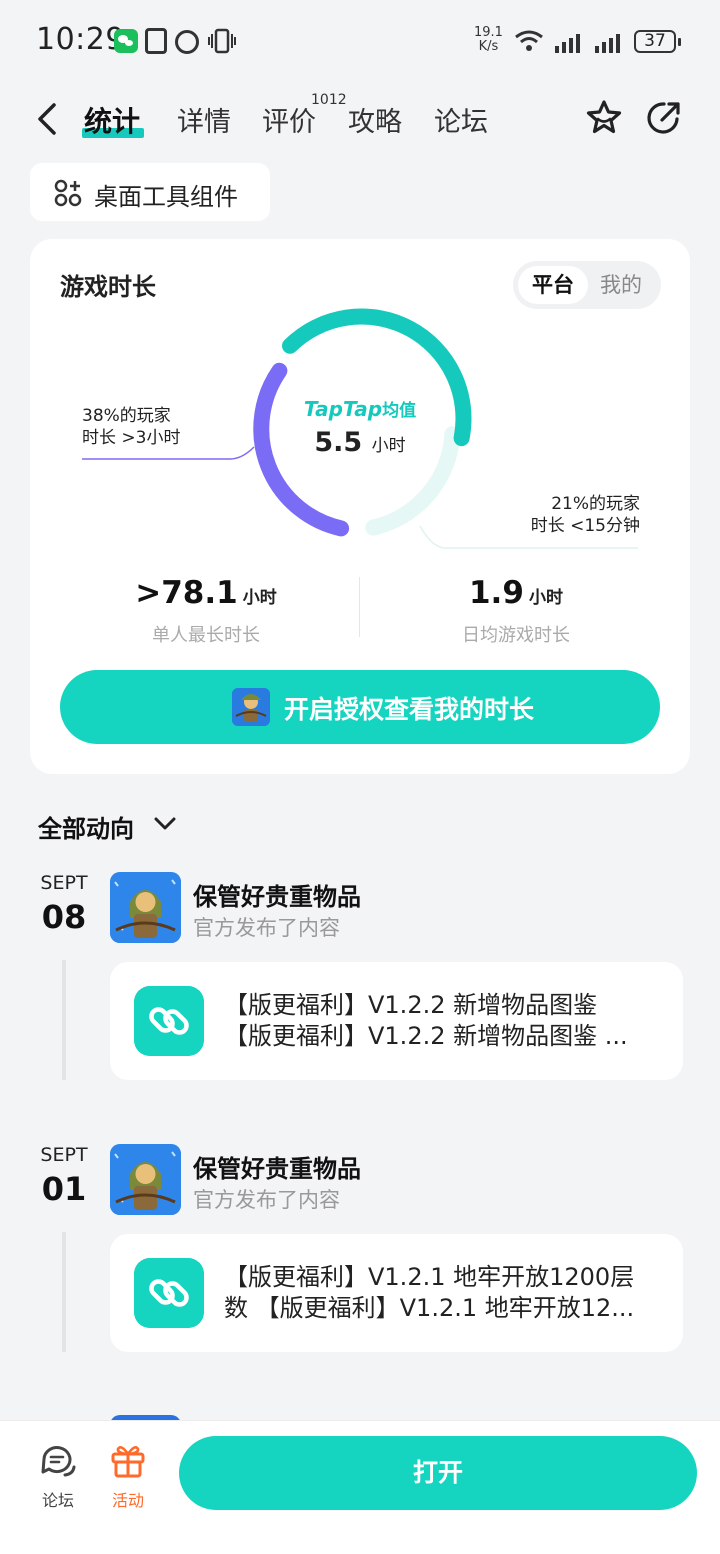  I want to click on gift-icon, so click(128, 1462).